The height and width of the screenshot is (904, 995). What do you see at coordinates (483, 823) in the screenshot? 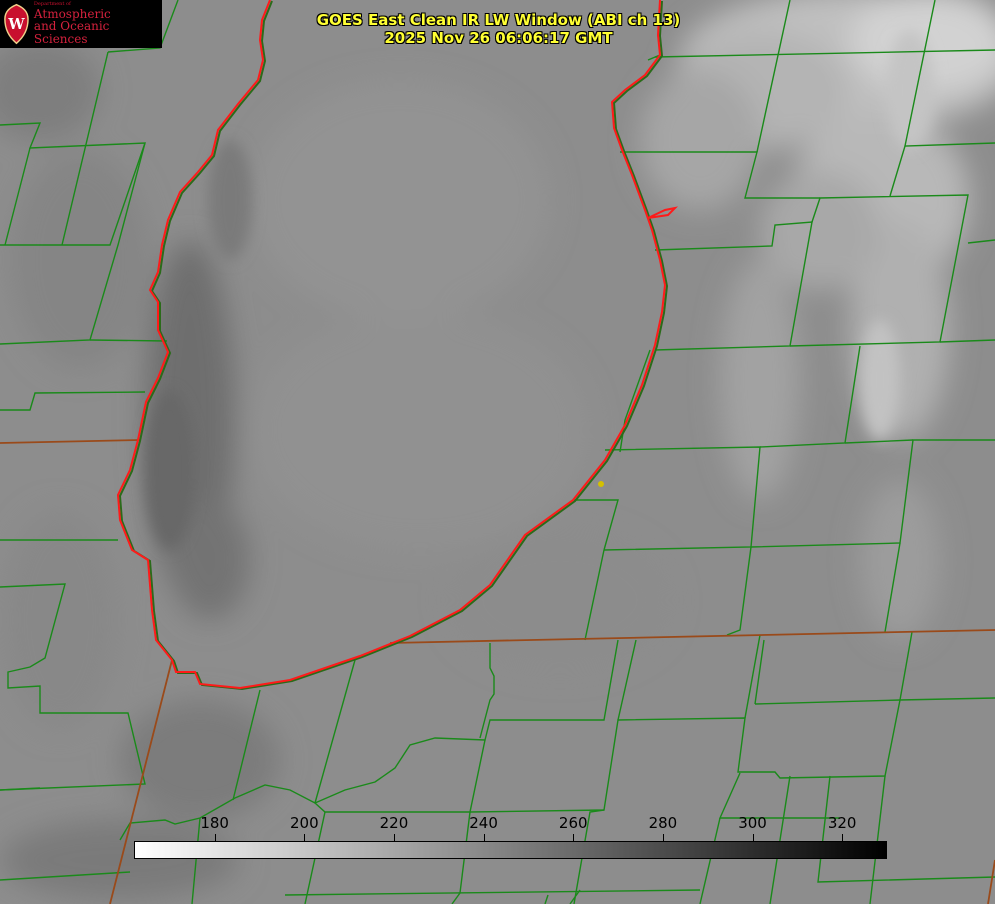
I see `colorbar-tick-label: 240` at bounding box center [483, 823].